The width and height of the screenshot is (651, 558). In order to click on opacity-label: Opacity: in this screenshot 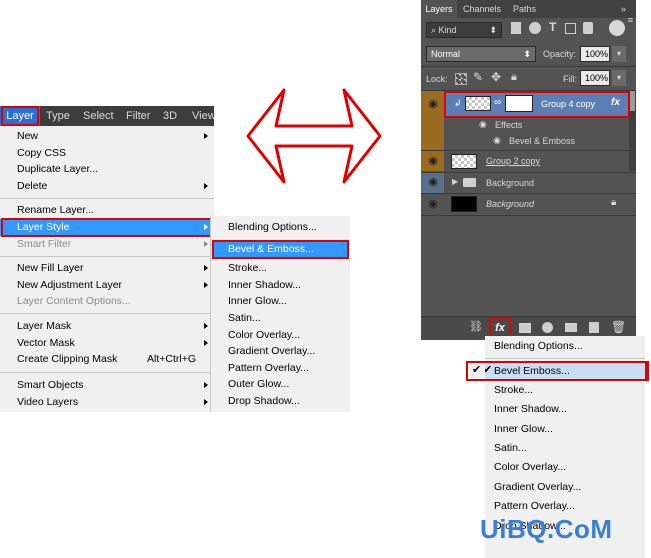, I will do `click(560, 54)`.